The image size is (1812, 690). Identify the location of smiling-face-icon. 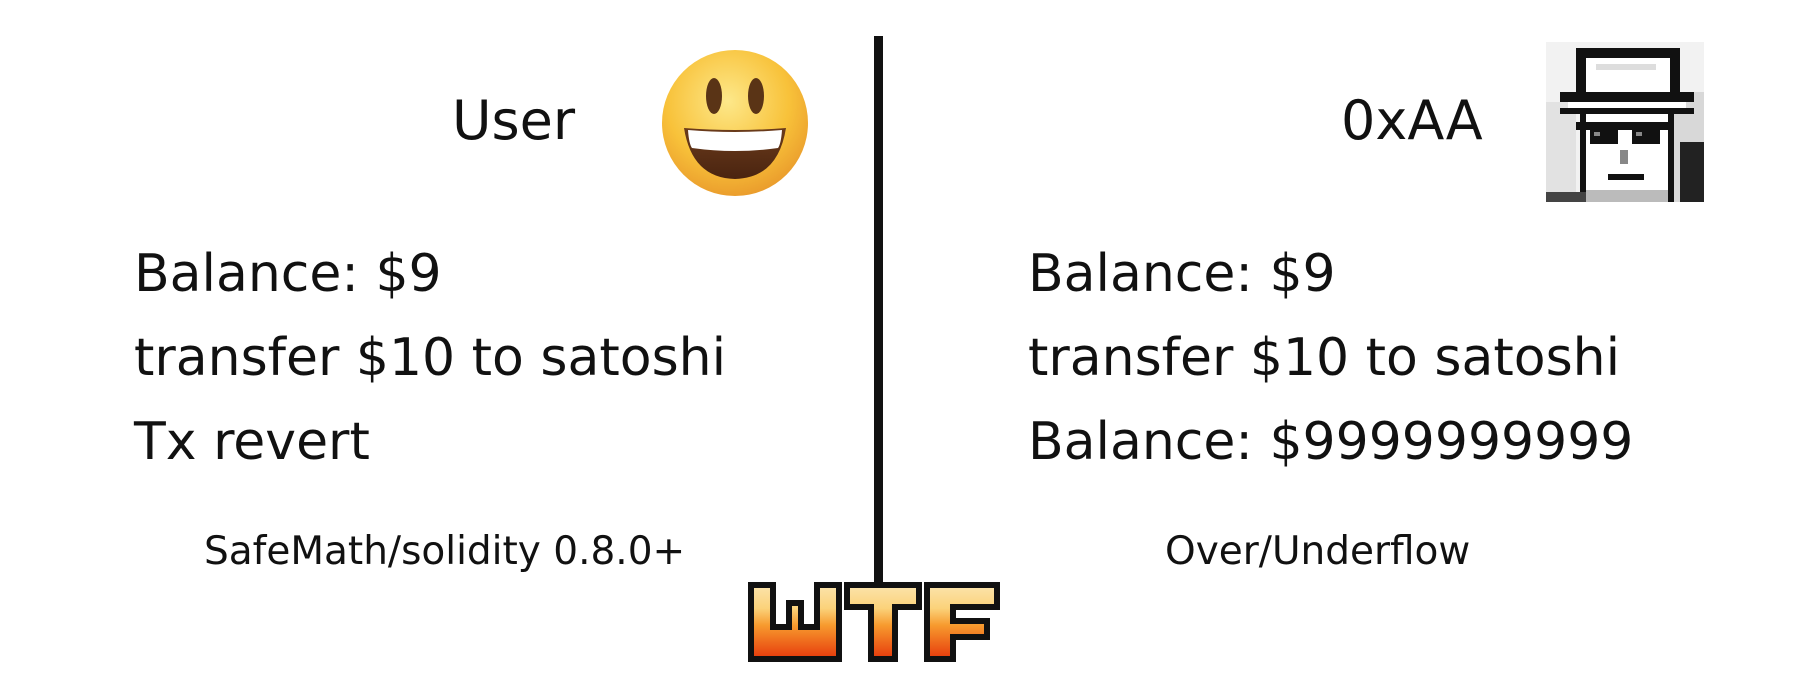
(735, 123).